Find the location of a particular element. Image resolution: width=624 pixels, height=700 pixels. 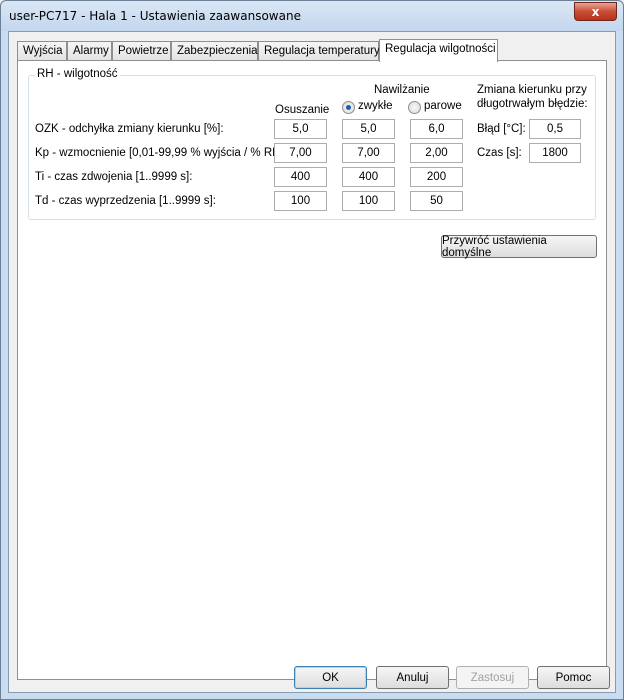

kp-parowe-field: 2,00 is located at coordinates (436, 153).